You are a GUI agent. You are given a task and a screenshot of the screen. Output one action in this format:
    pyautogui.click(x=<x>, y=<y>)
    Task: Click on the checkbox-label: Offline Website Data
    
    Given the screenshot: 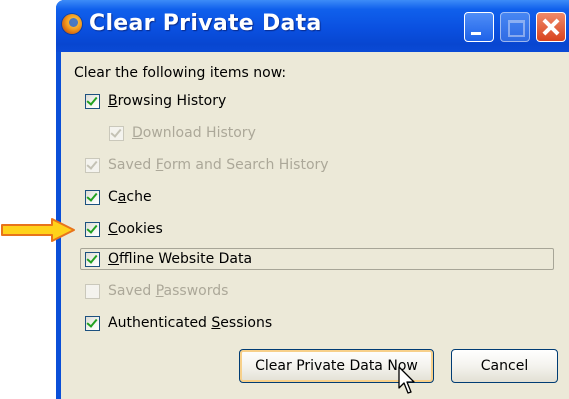 What is the action you would take?
    pyautogui.click(x=180, y=259)
    